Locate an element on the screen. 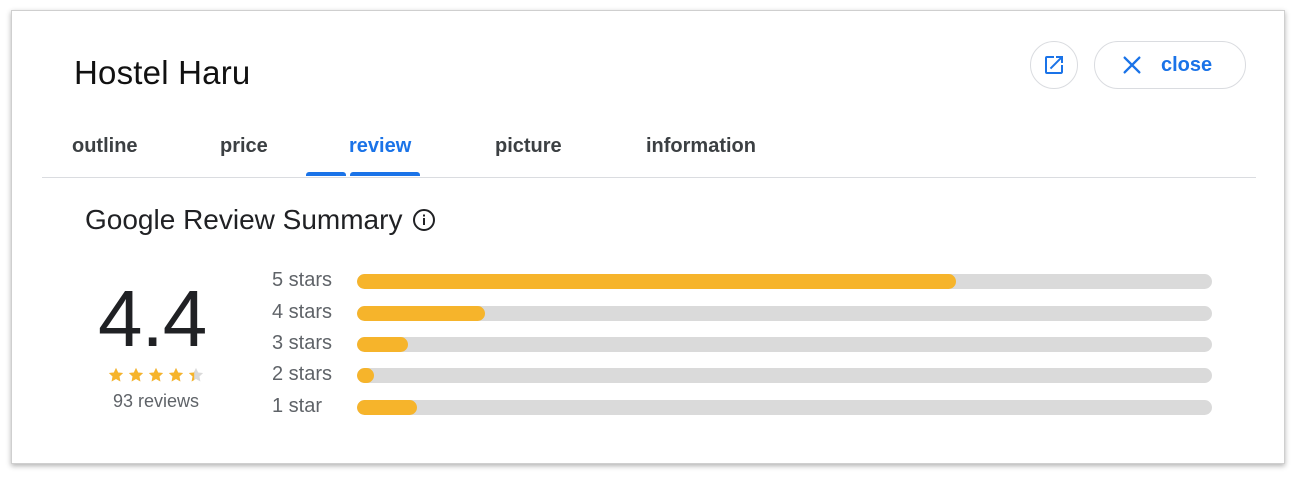 This screenshot has width=1297, height=479. tab-review: review is located at coordinates (380, 146).